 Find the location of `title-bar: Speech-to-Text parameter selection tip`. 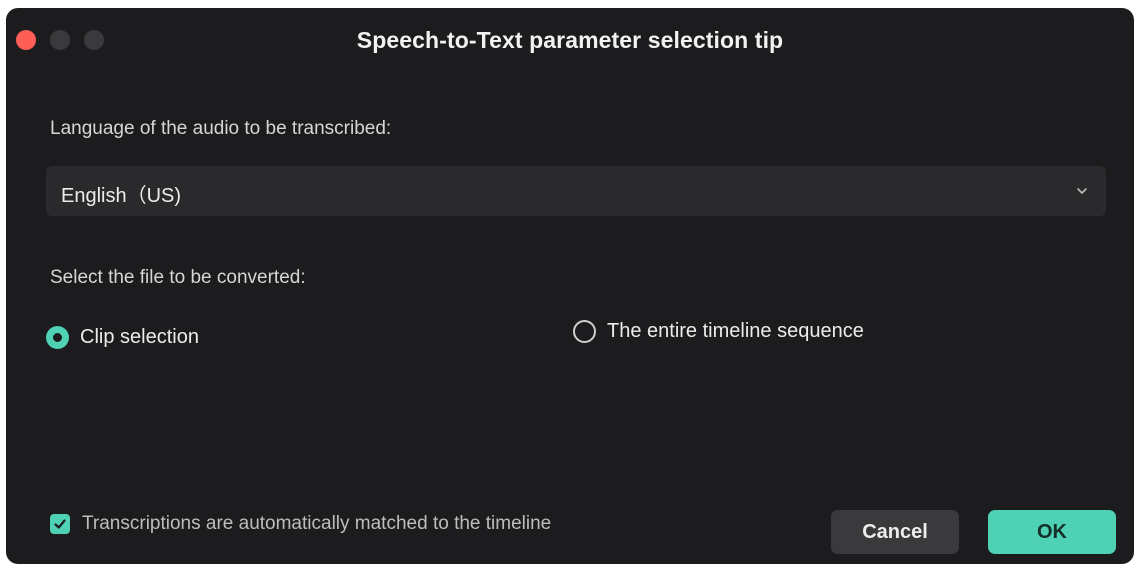

title-bar: Speech-to-Text parameter selection tip is located at coordinates (570, 39).